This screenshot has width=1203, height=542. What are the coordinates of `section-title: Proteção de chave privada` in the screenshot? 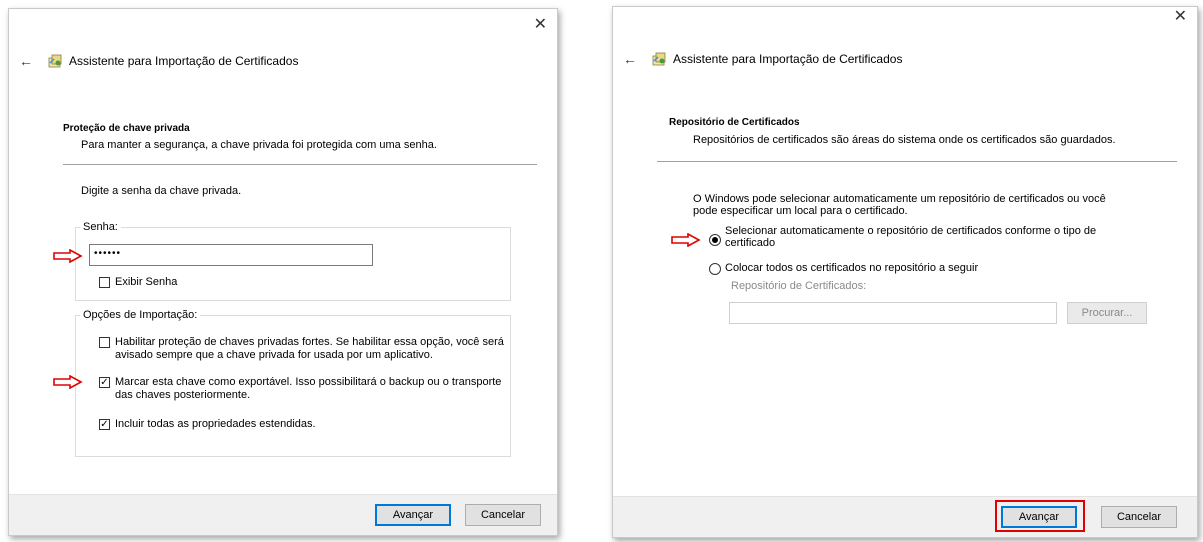 It's located at (126, 128).